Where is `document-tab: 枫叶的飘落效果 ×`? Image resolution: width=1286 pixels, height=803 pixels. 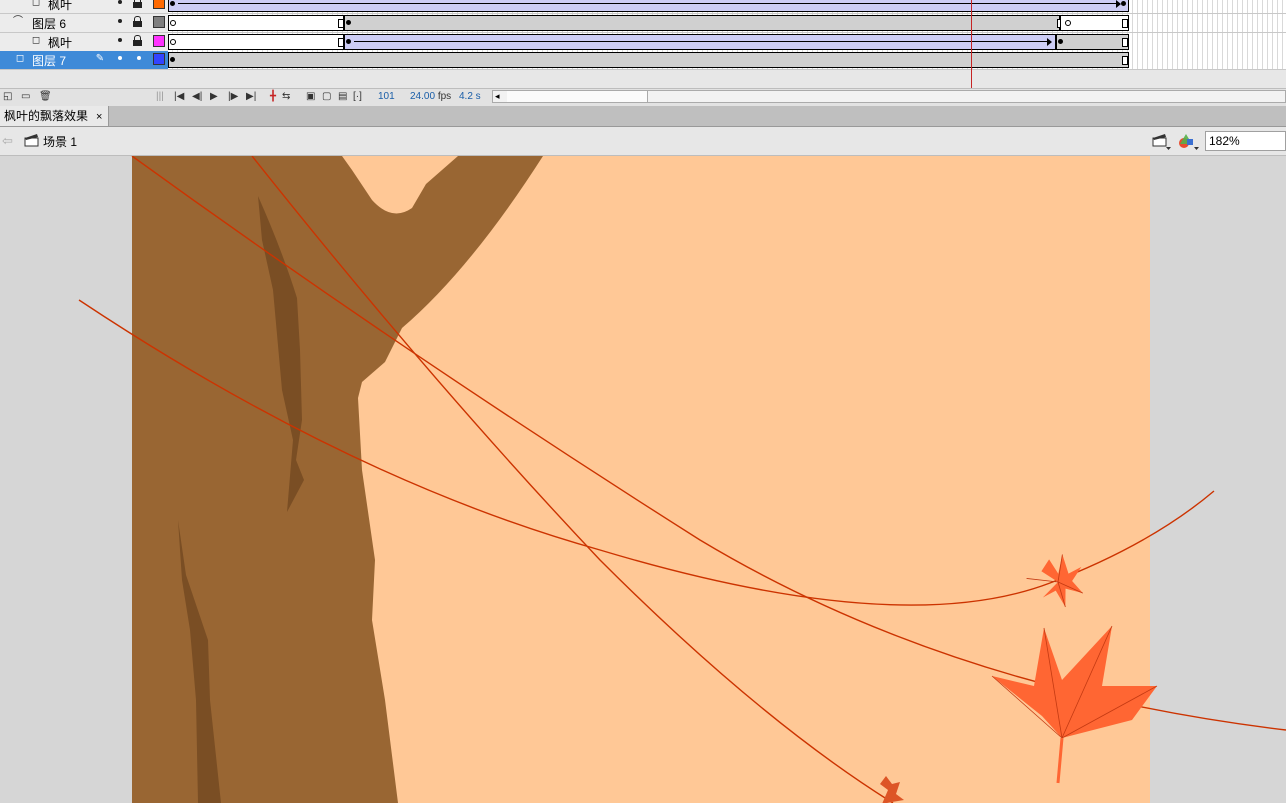 document-tab: 枫叶的飘落效果 × is located at coordinates (55, 116).